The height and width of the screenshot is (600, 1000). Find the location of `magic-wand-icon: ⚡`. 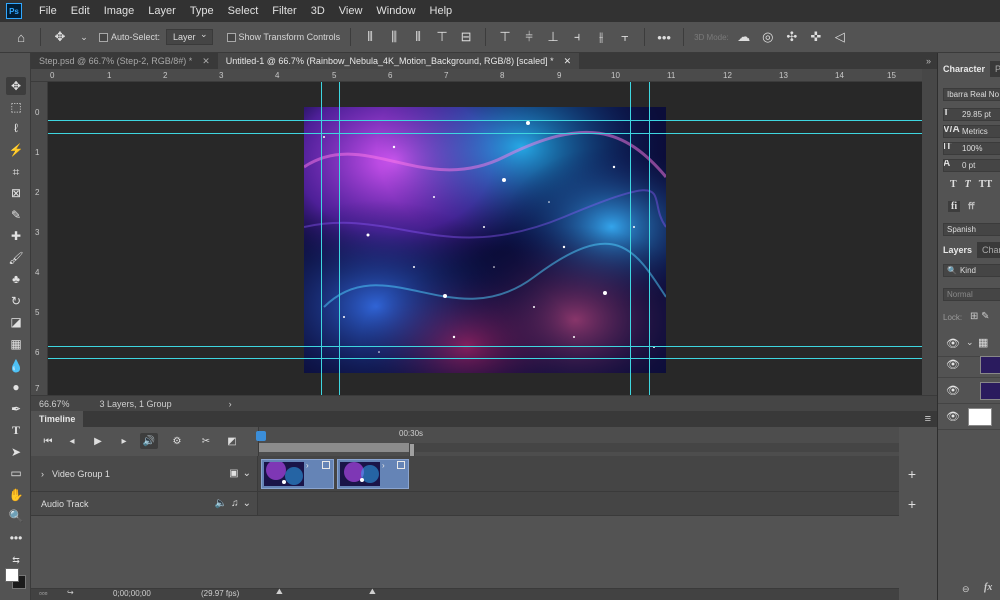

magic-wand-icon: ⚡ is located at coordinates (16, 150).